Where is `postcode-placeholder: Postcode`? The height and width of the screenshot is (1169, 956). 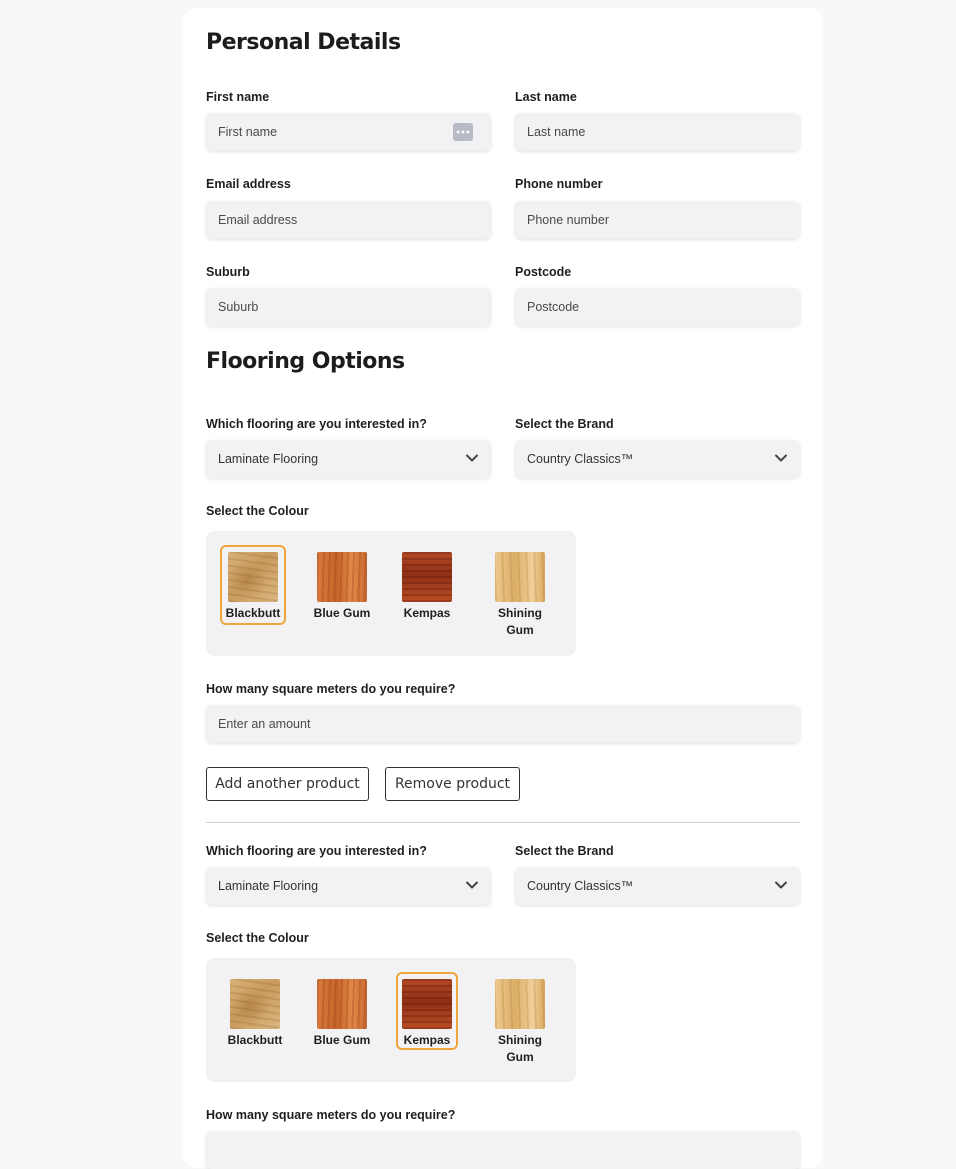
postcode-placeholder: Postcode is located at coordinates (553, 307).